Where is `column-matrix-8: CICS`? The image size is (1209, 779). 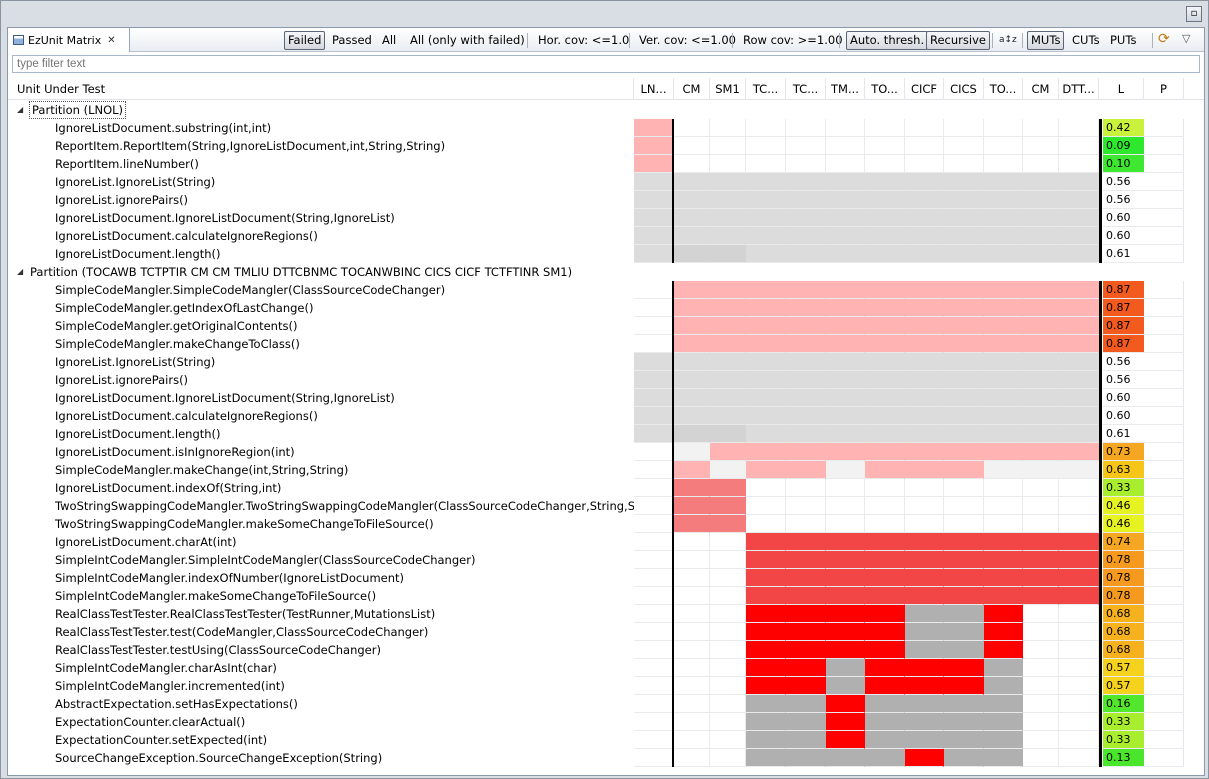 column-matrix-8: CICS is located at coordinates (964, 89).